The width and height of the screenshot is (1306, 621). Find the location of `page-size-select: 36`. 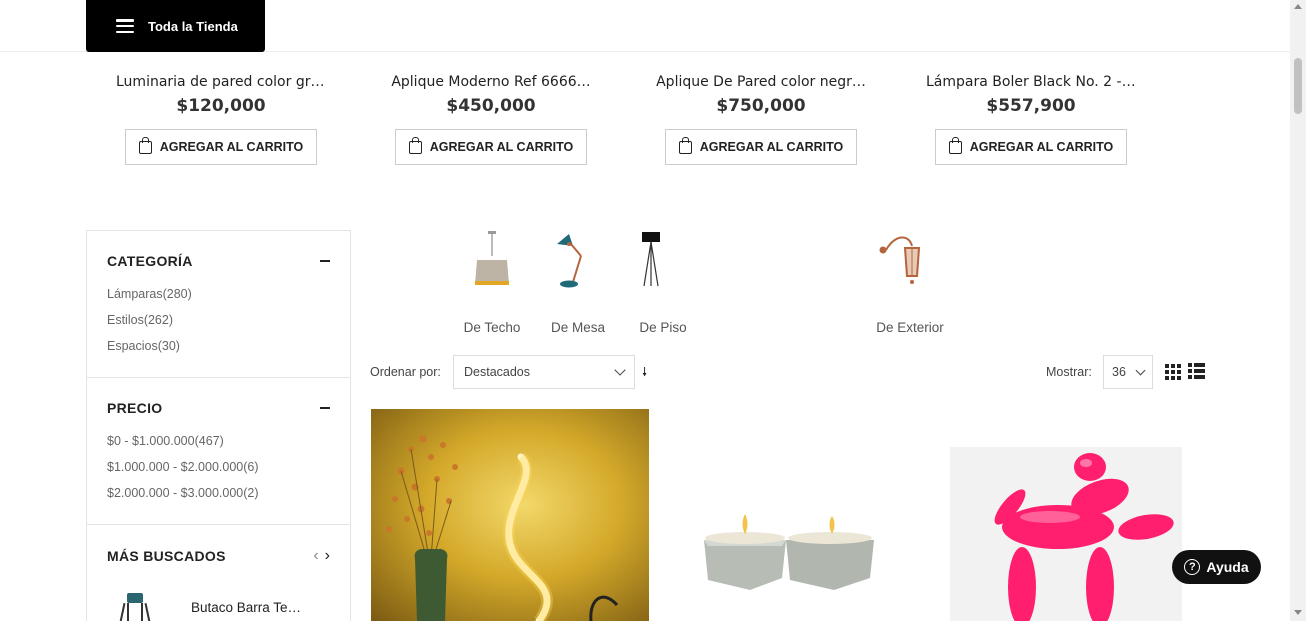

page-size-select: 36 is located at coordinates (1128, 372).